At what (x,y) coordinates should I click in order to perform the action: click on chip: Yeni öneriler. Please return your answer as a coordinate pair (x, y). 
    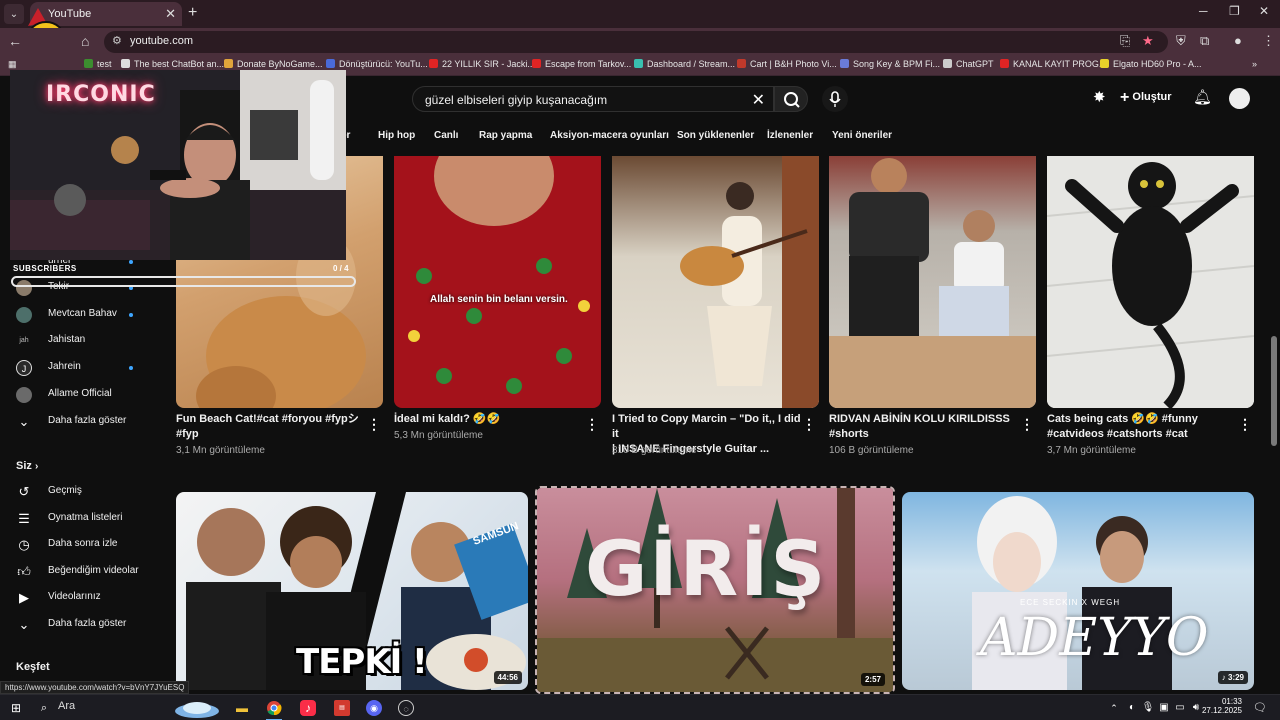
    Looking at the image, I should click on (862, 135).